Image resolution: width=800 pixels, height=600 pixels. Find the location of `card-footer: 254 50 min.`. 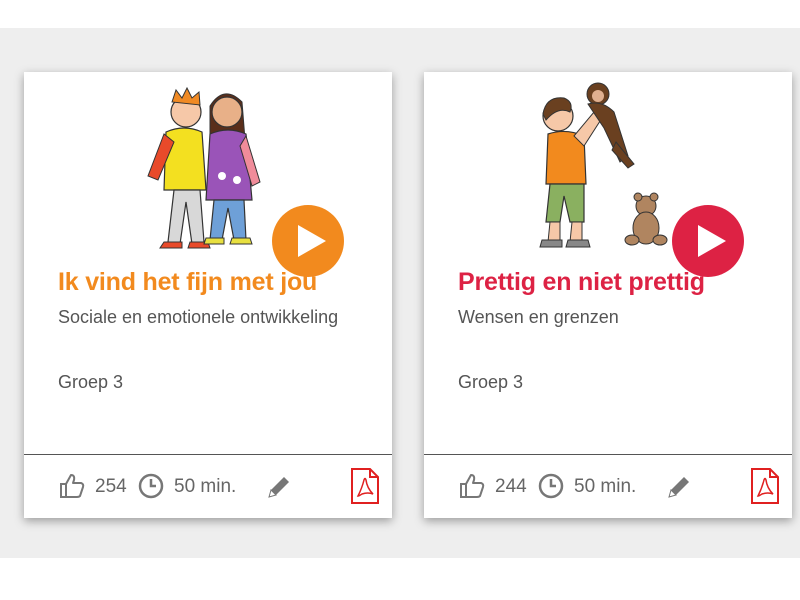

card-footer: 254 50 min. is located at coordinates (208, 486).